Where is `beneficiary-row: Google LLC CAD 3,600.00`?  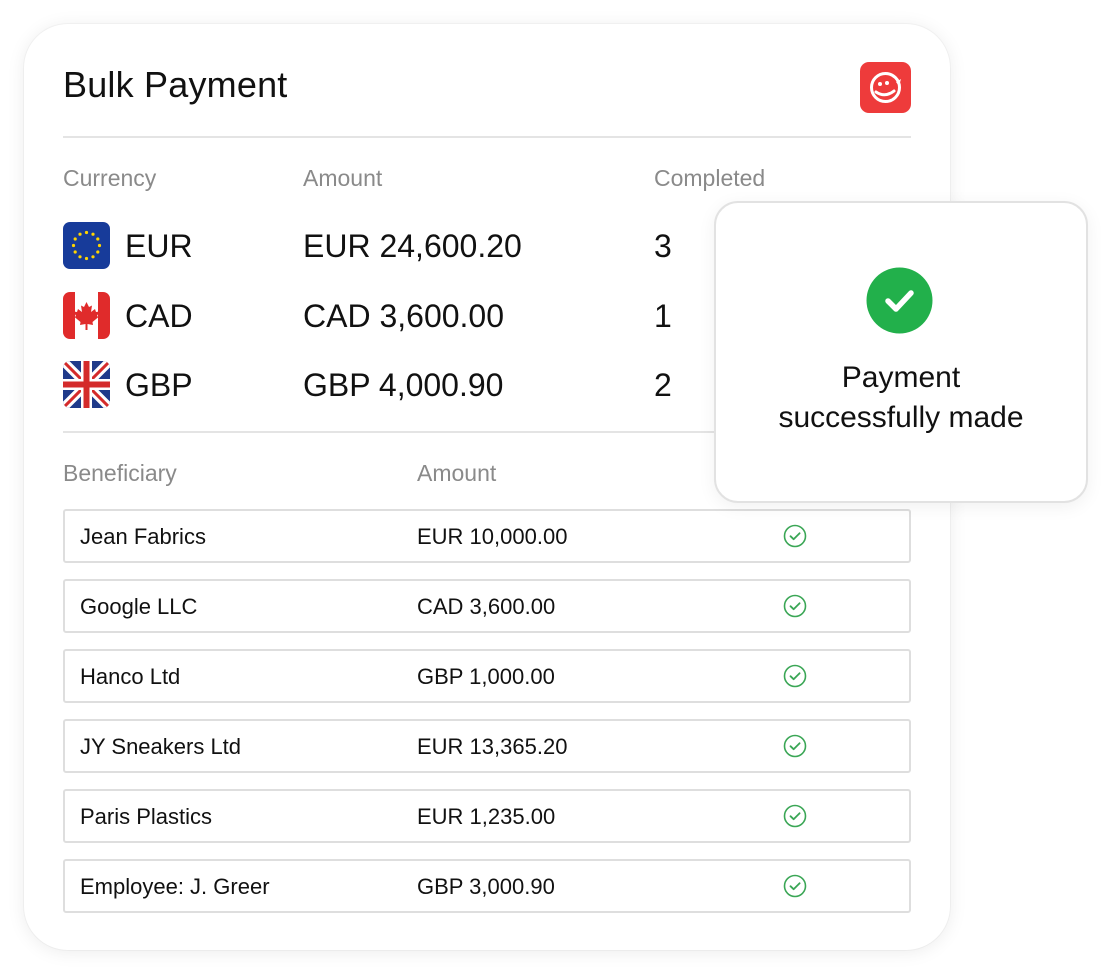
beneficiary-row: Google LLC CAD 3,600.00 is located at coordinates (487, 606).